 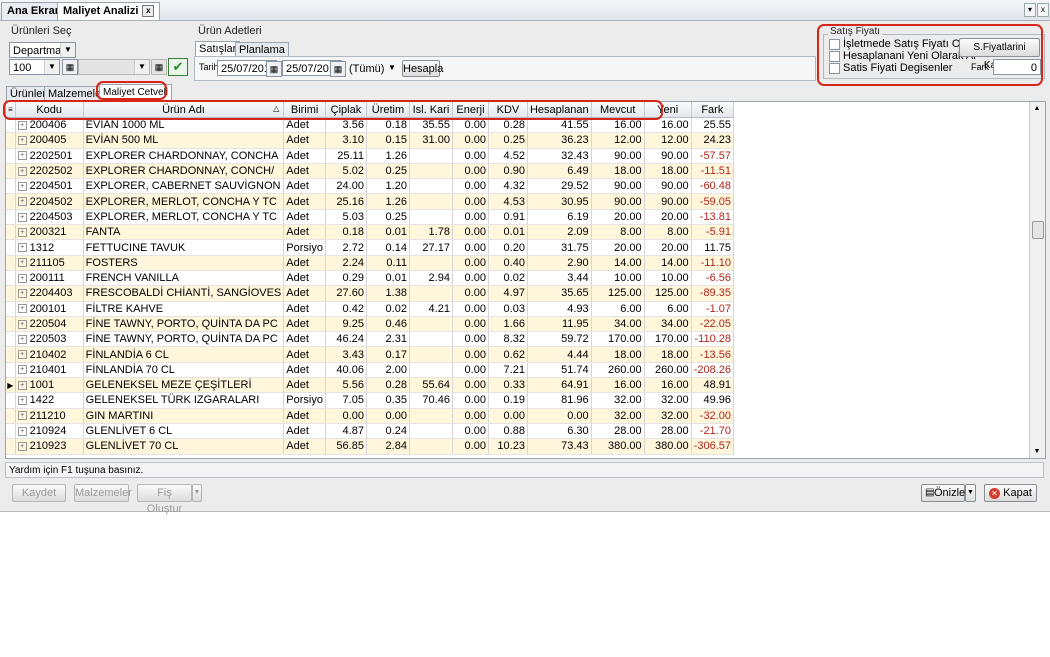 I want to click on cell-kodu: +1422, so click(x=49, y=400).